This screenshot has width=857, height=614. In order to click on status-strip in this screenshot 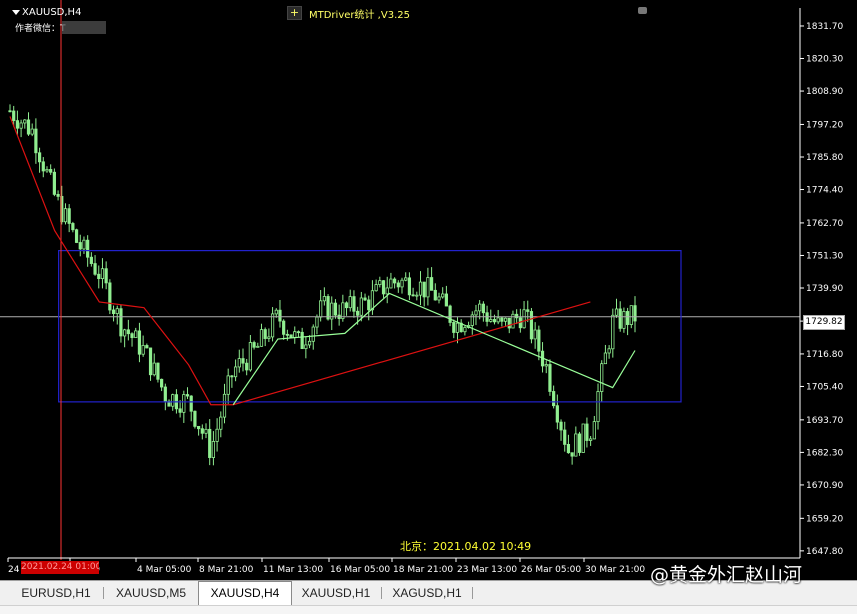, I will do `click(428, 610)`.